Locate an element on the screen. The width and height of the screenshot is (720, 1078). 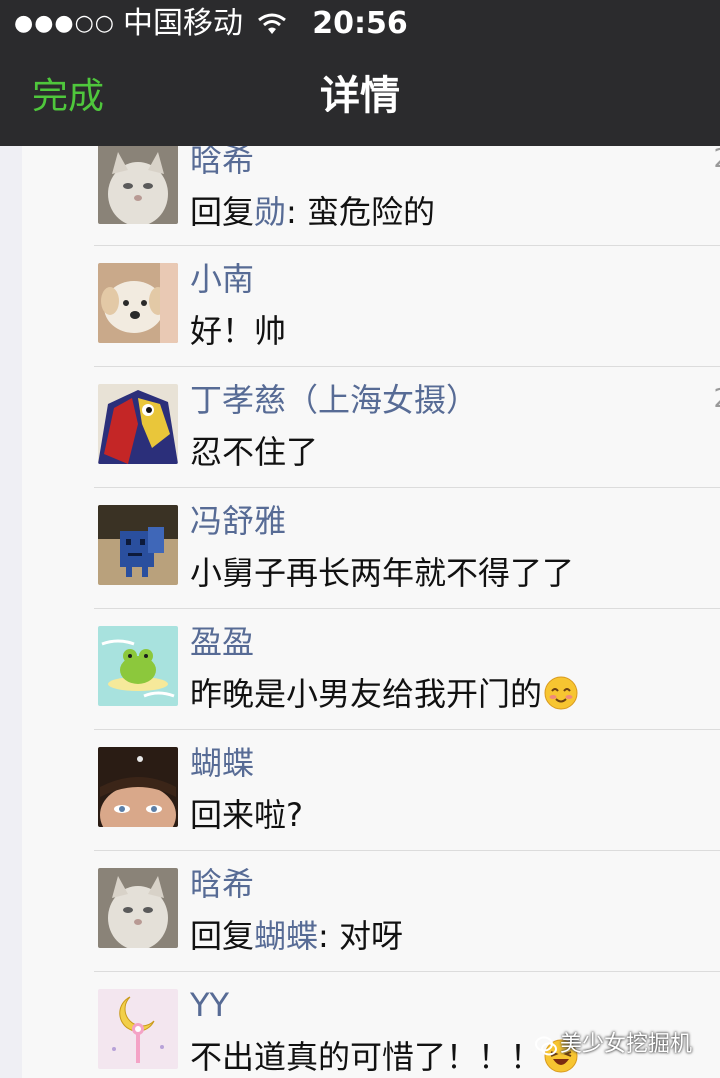
reply-target-name: 勋 is located at coordinates (270, 212).